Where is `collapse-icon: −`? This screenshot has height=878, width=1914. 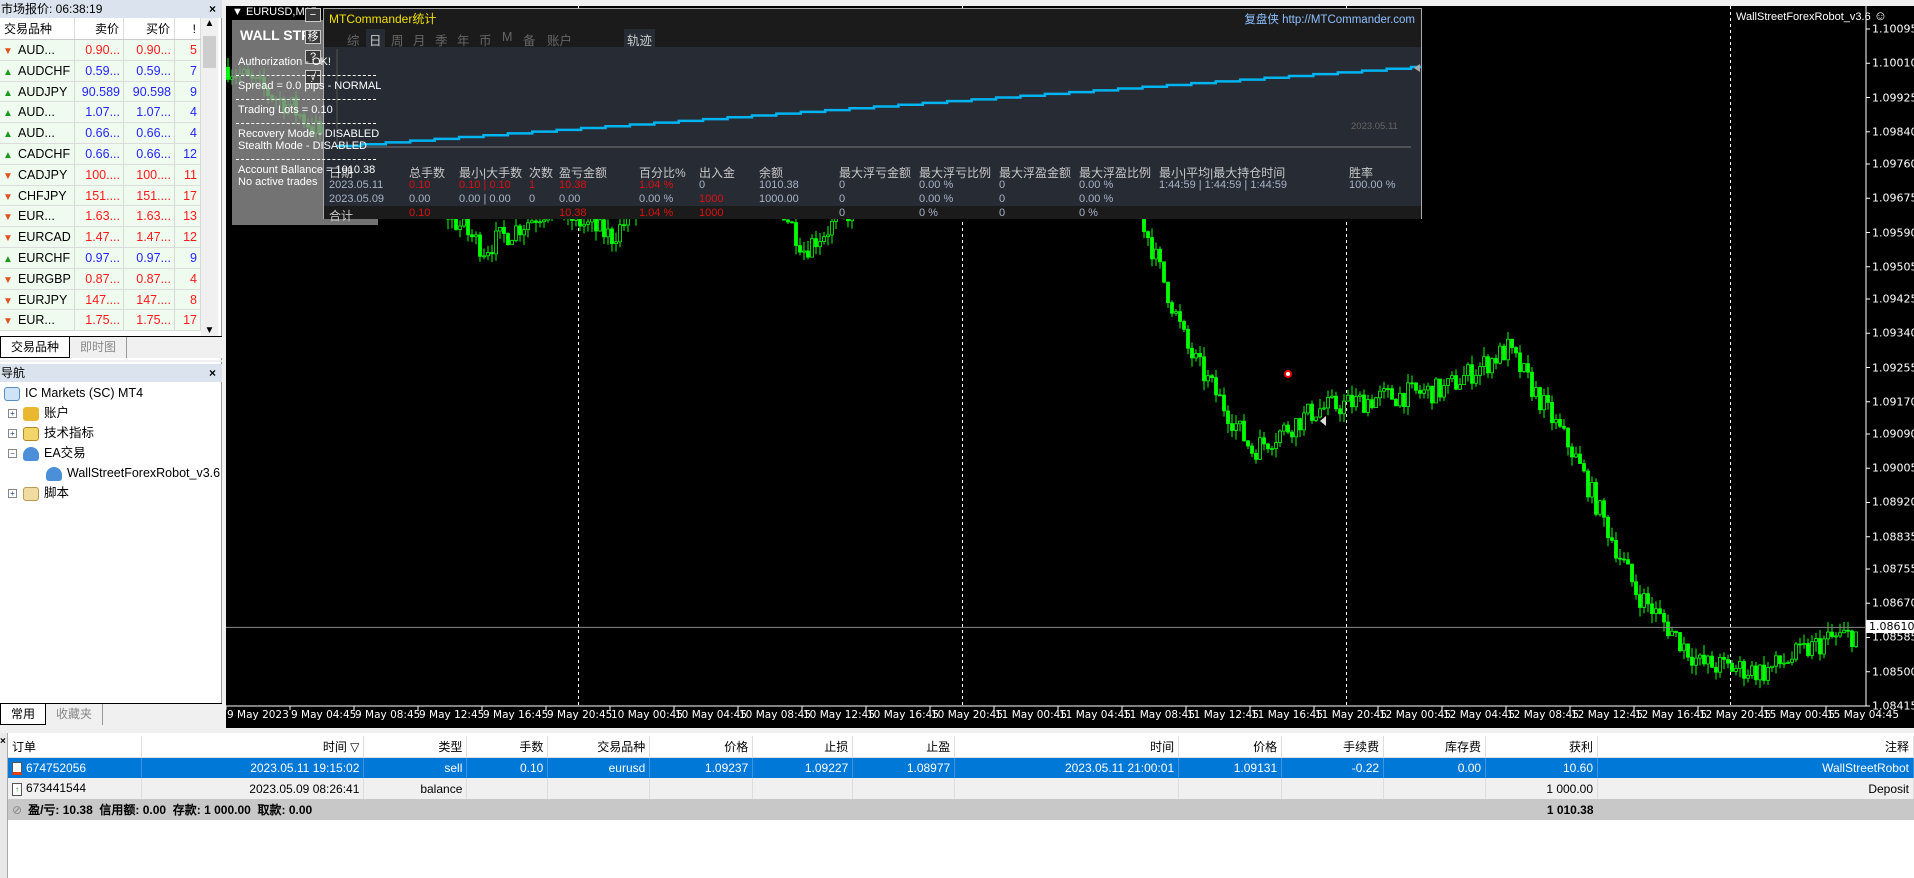
collapse-icon: − is located at coordinates (12, 454).